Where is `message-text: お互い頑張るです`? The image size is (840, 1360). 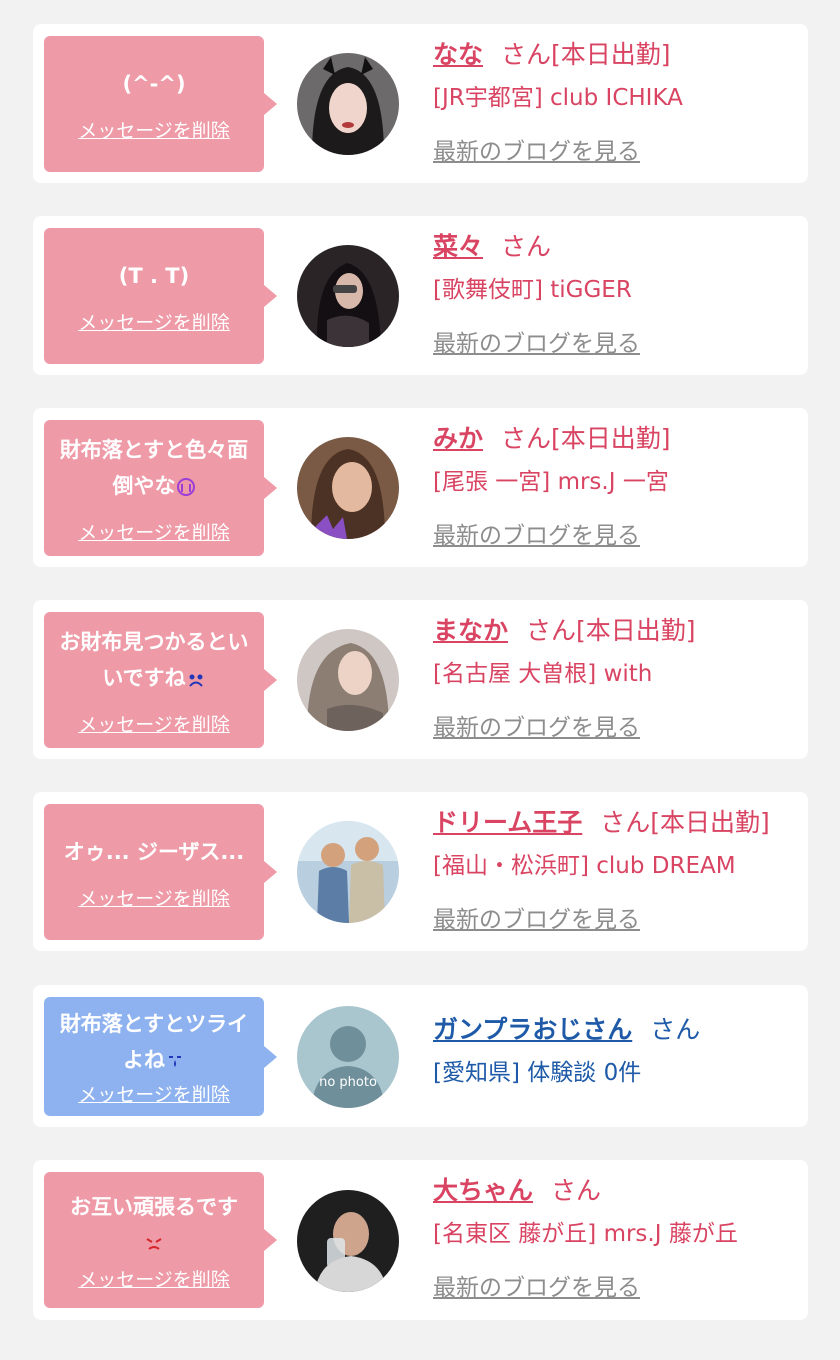 message-text: お互い頑張るです is located at coordinates (154, 1225).